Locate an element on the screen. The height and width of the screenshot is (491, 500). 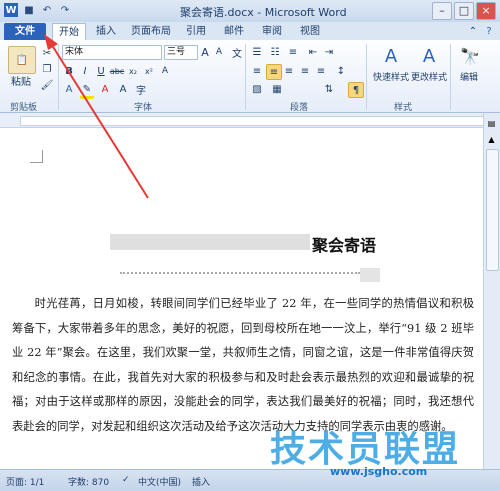
ruler-toggle-icon: ▤ is located at coordinates (491, 124).